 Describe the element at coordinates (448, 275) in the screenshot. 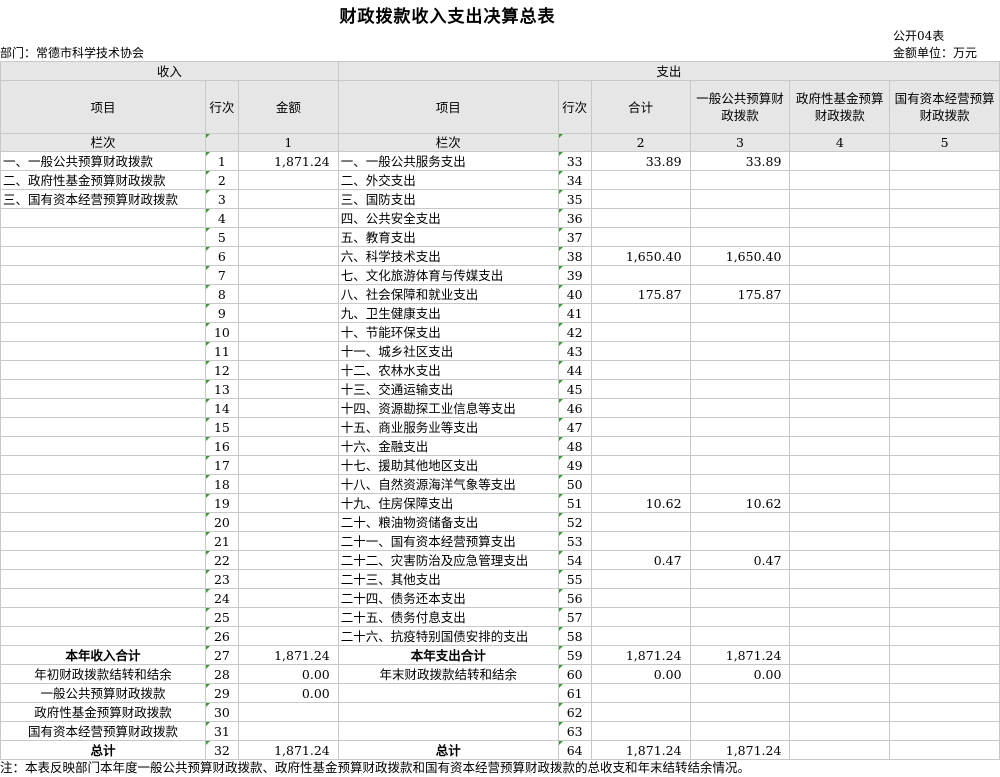

I see `expense-item-cell: 七、文化旅游体育与传媒支出` at that location.